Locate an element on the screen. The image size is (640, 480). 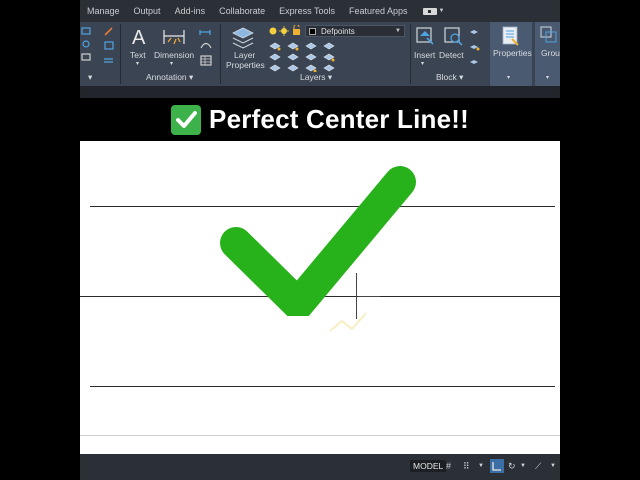
text-tool-label: Text is located at coordinates (138, 55).